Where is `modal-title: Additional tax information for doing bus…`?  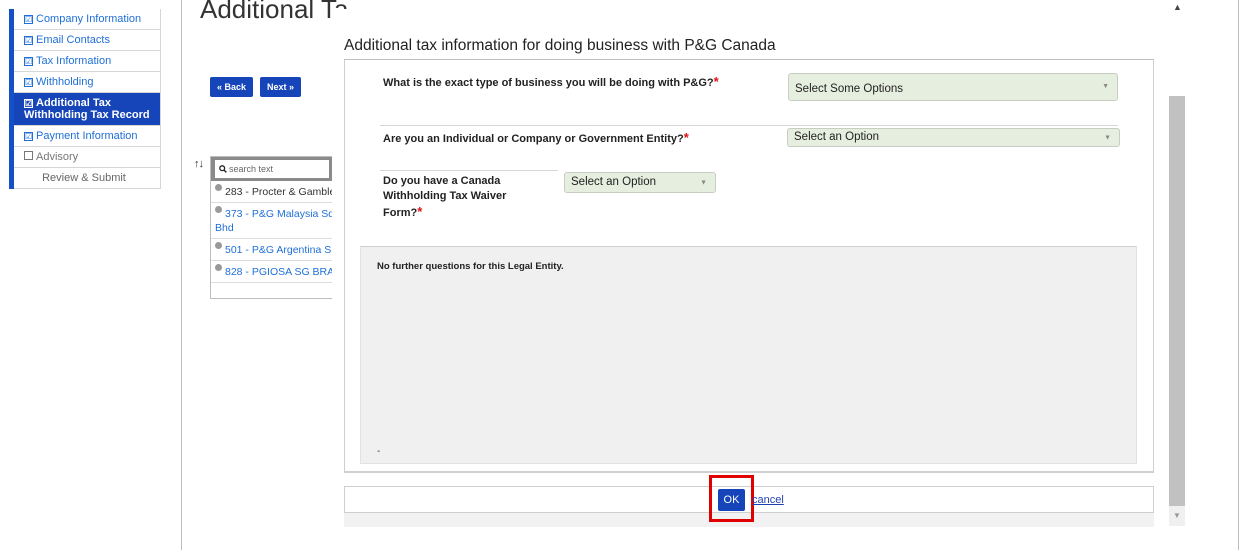
modal-title: Additional tax information for doing bus… is located at coordinates (560, 45).